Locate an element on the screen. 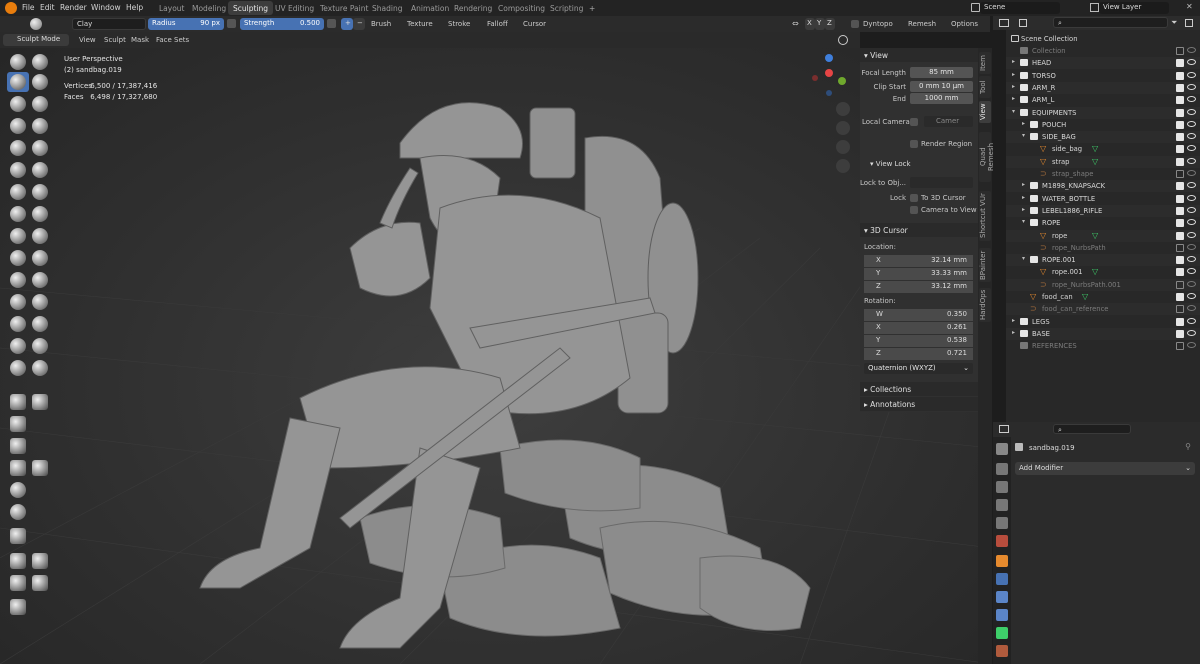  outliner-row: ▽ rope.001 ▽ is located at coordinates (1103, 272).